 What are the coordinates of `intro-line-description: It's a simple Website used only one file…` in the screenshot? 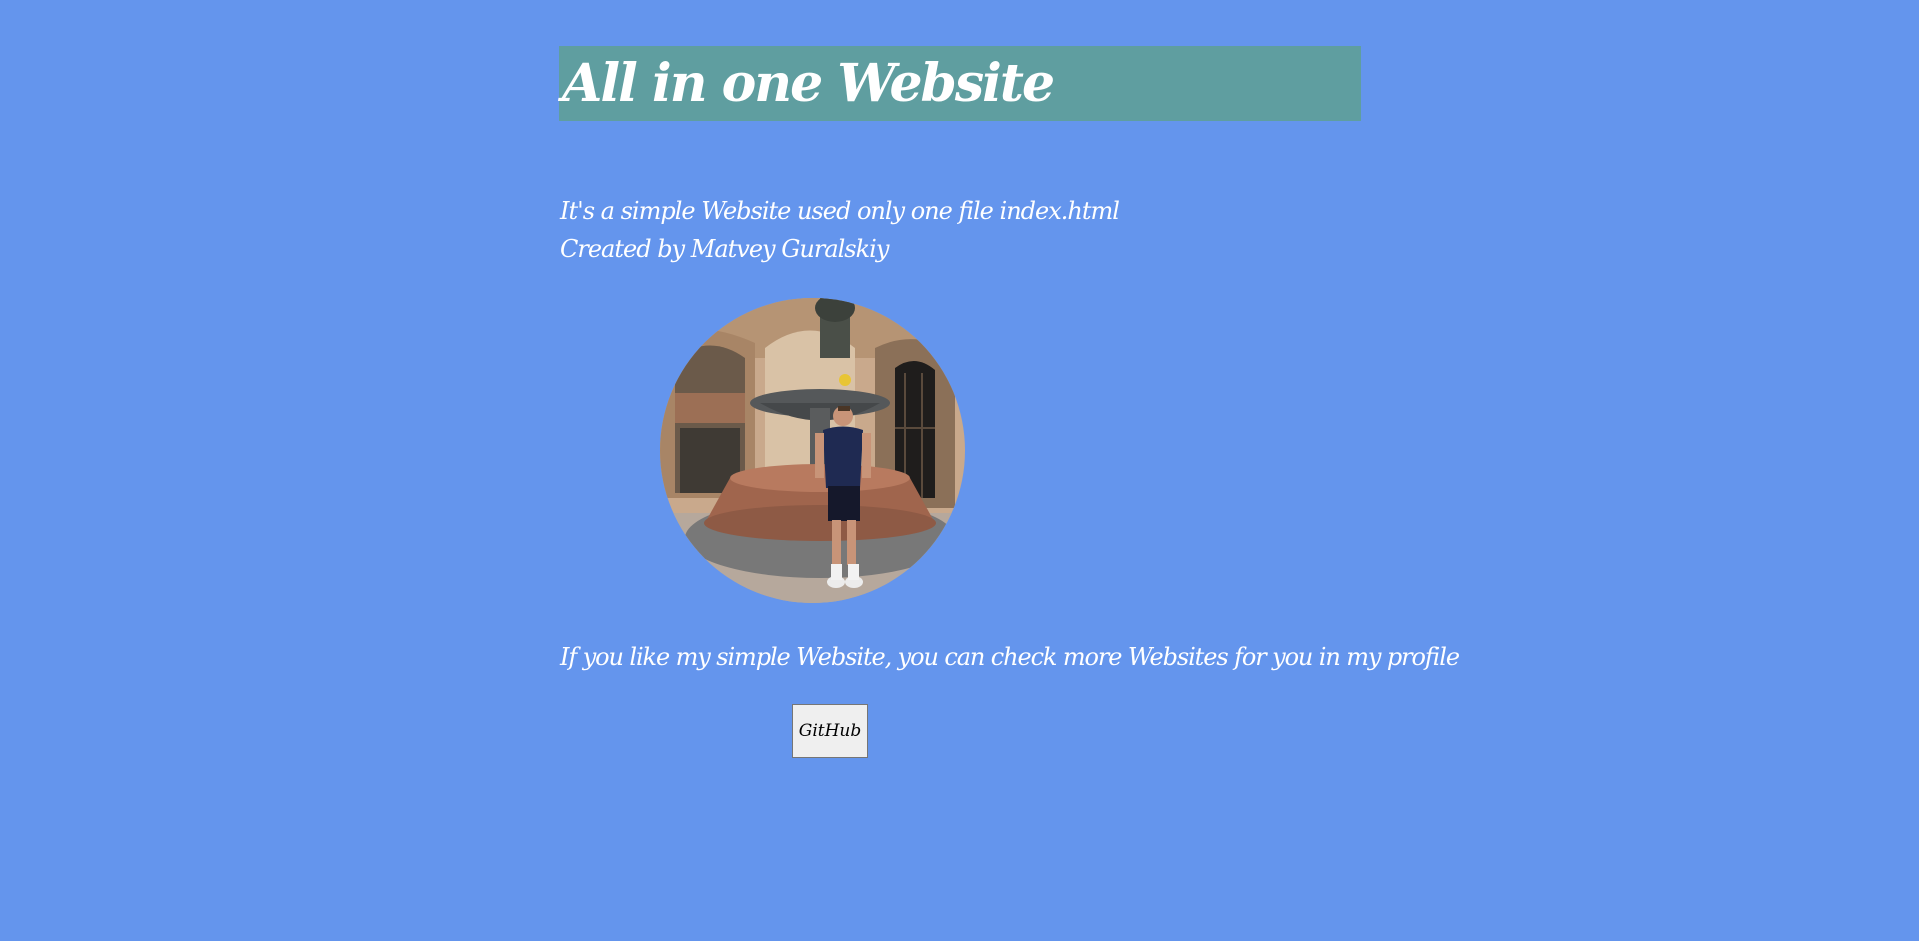 It's located at (840, 211).